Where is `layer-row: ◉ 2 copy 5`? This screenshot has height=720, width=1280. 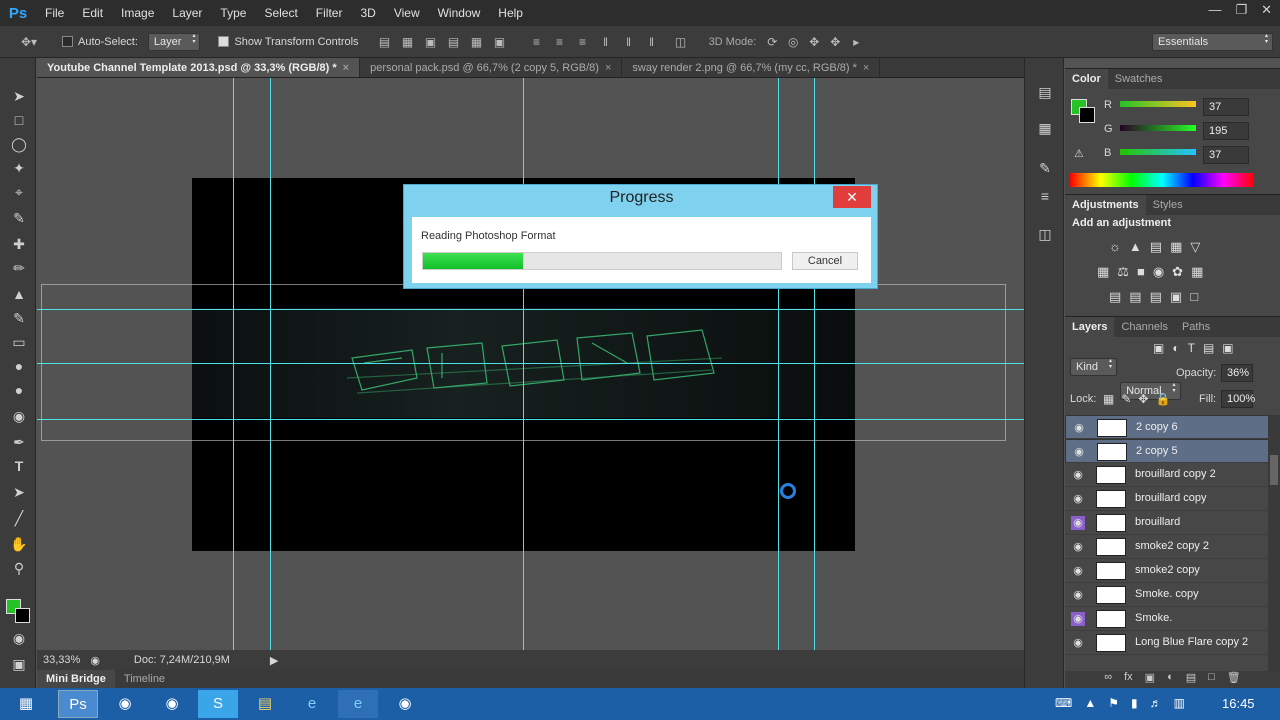 layer-row: ◉ 2 copy 5 is located at coordinates (1172, 451).